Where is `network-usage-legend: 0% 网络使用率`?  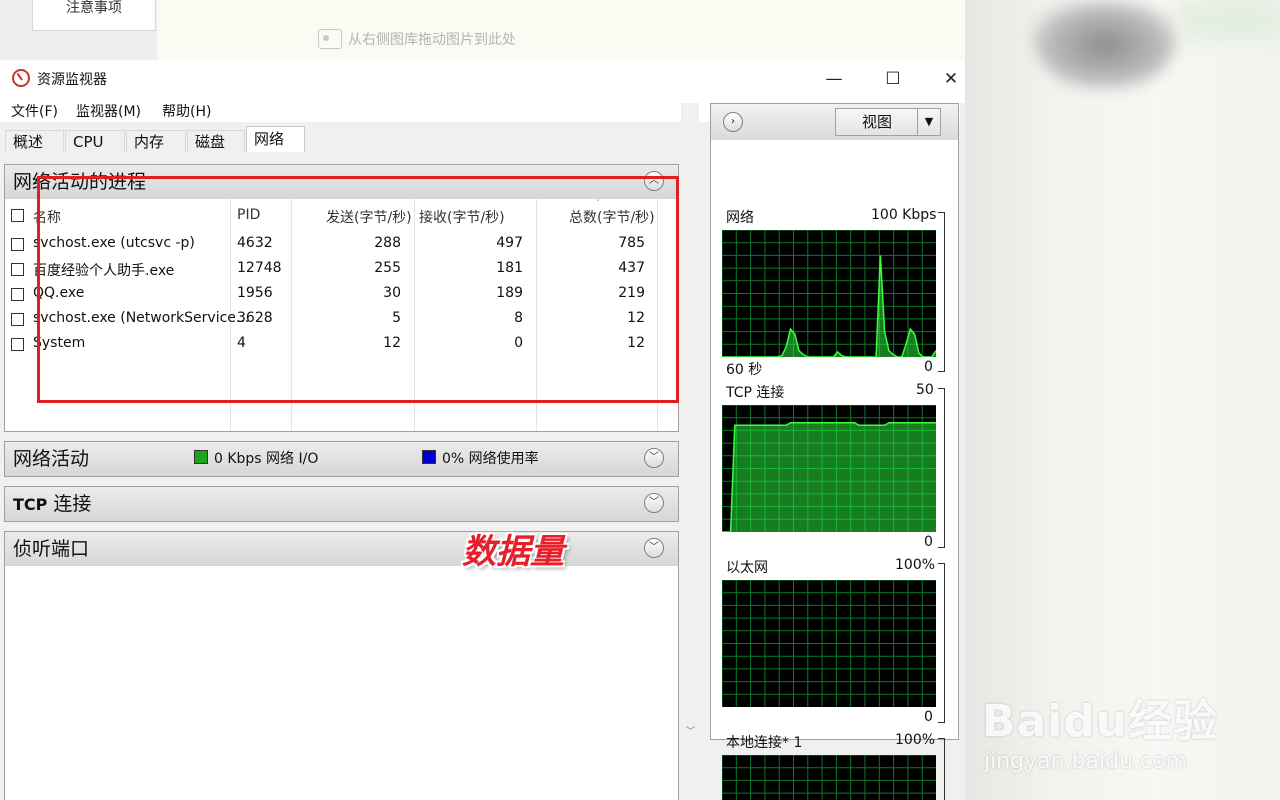
network-usage-legend: 0% 网络使用率 is located at coordinates (480, 459).